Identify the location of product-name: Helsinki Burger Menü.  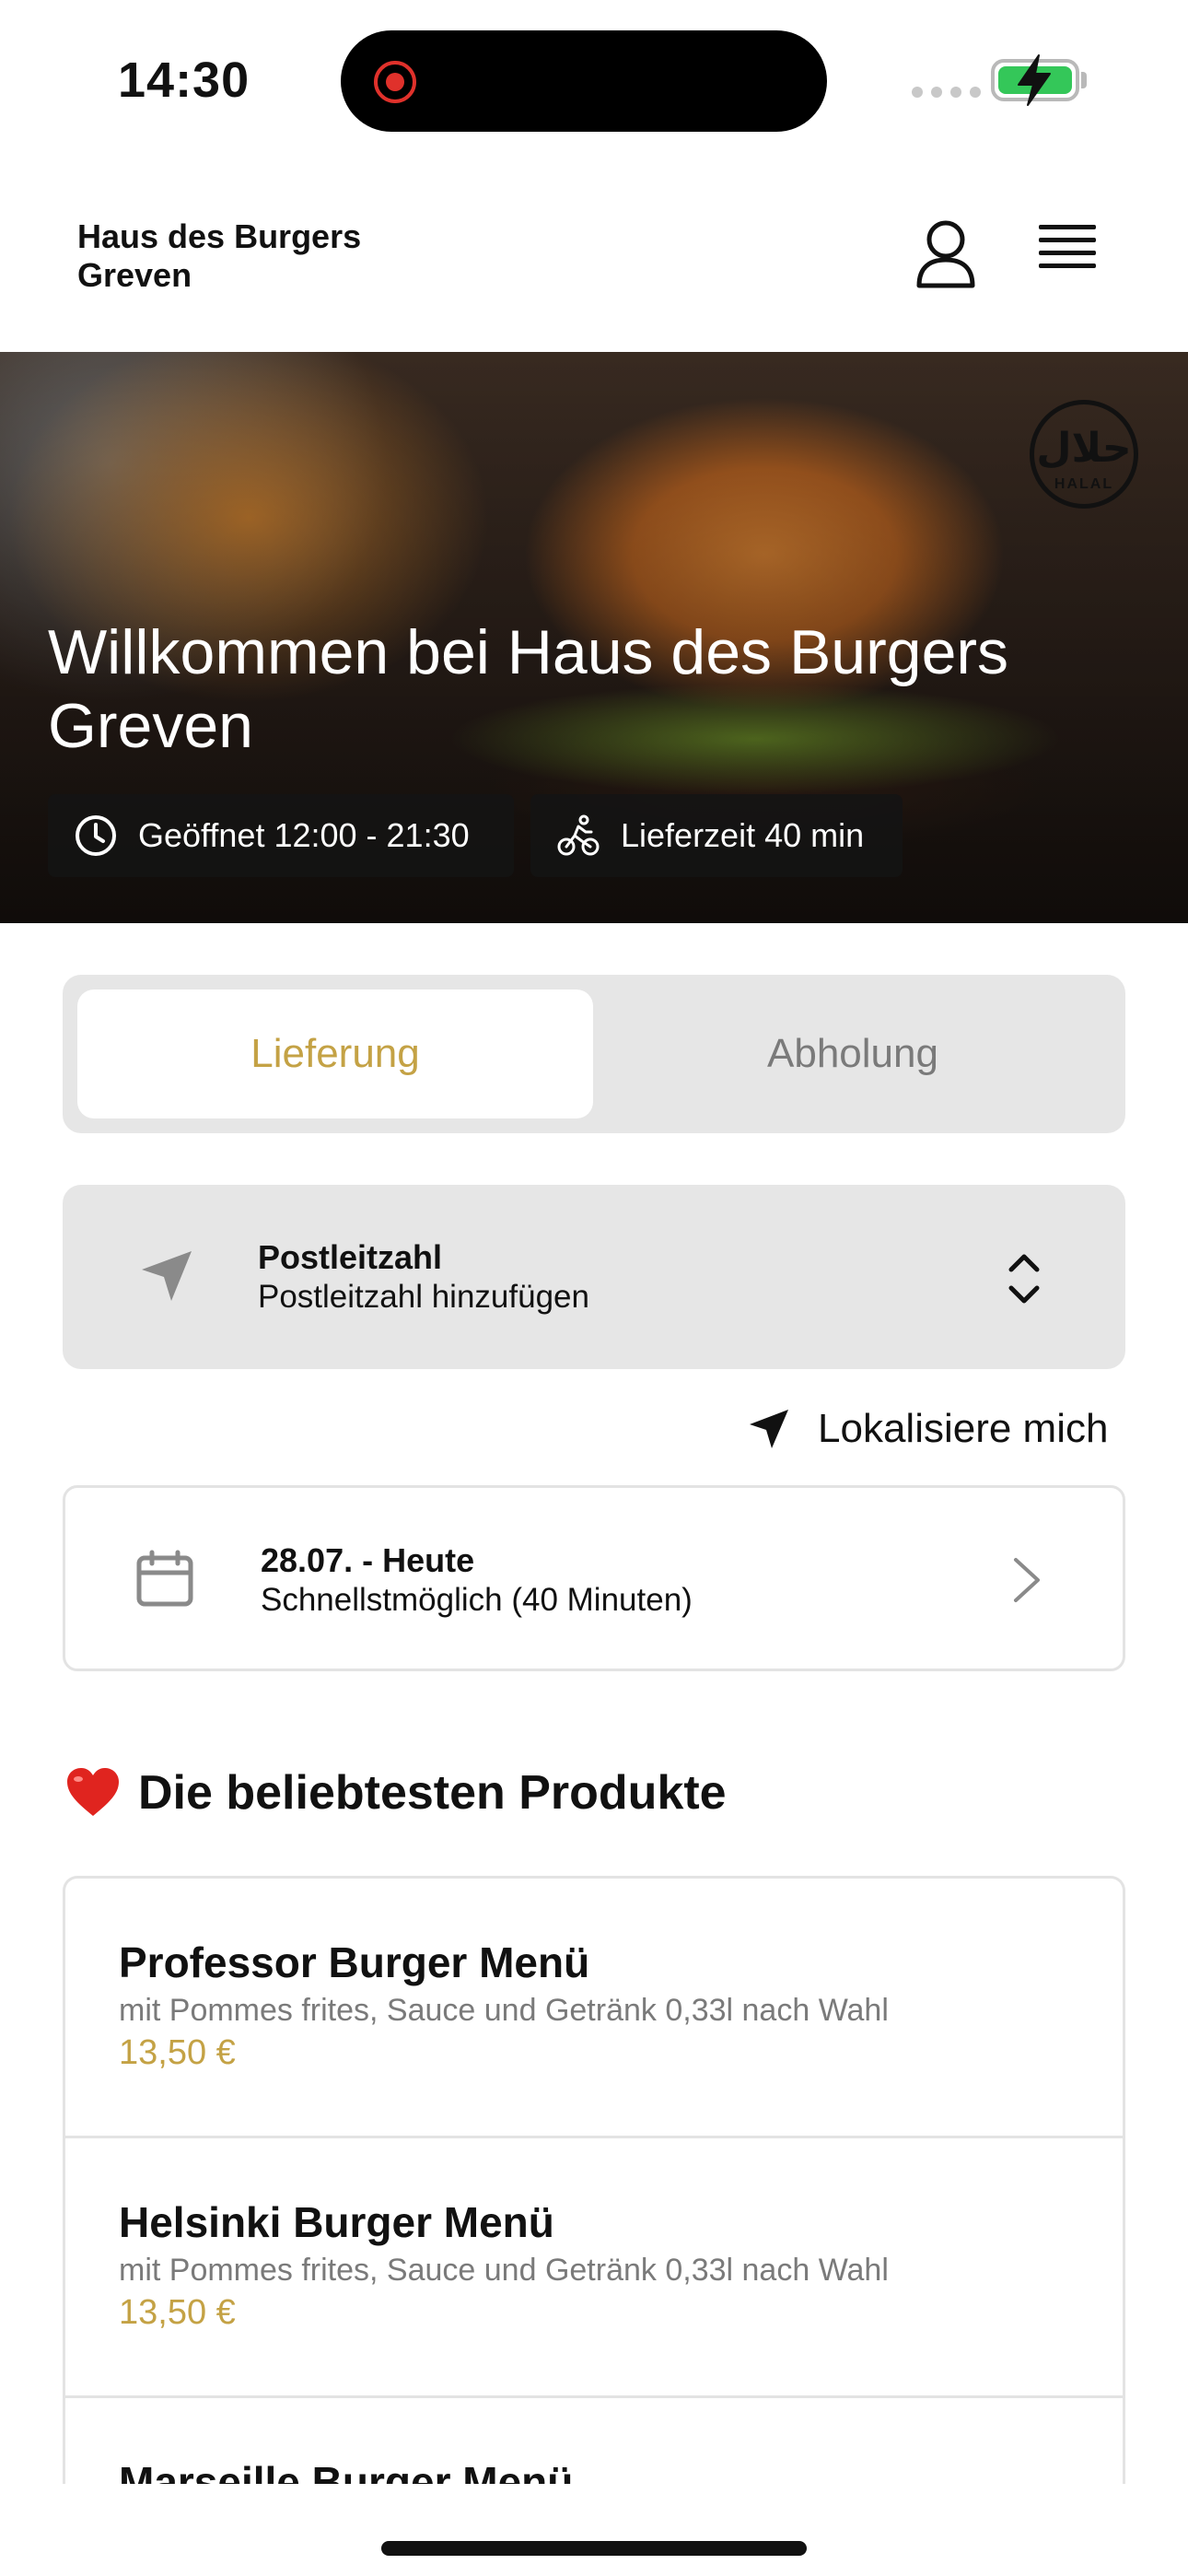
(336, 2222).